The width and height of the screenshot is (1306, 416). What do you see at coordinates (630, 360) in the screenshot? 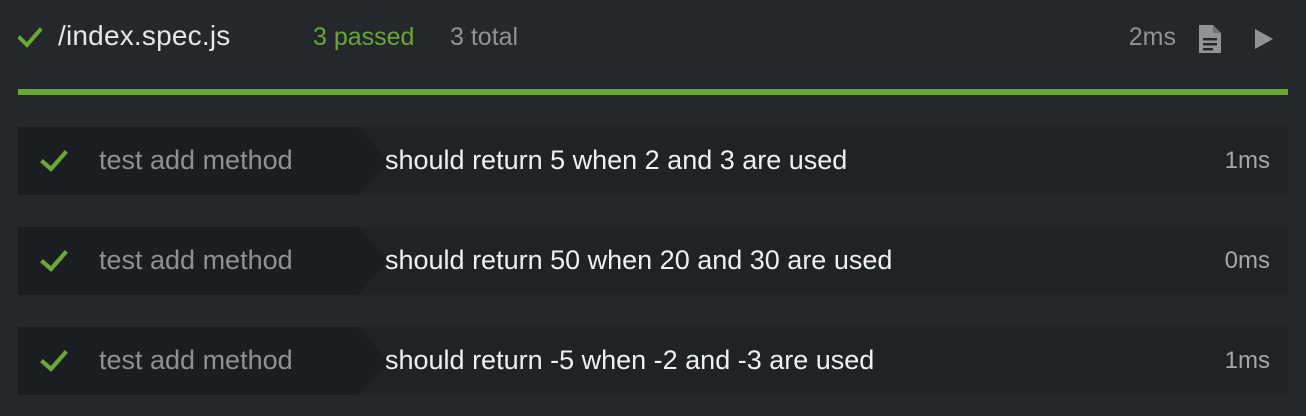
I see `test-title: should return -5 when -2 and -3 are used` at bounding box center [630, 360].